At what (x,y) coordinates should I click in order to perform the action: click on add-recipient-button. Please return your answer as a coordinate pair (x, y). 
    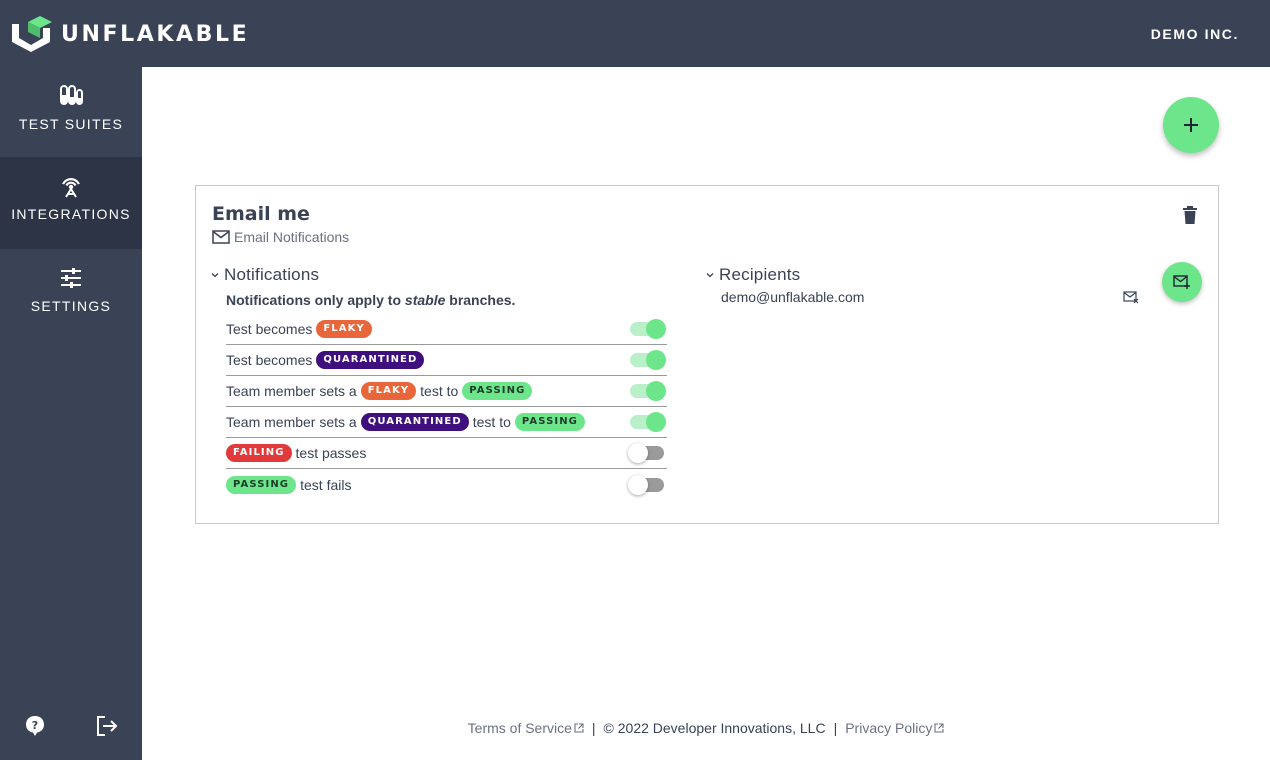
    Looking at the image, I should click on (1182, 282).